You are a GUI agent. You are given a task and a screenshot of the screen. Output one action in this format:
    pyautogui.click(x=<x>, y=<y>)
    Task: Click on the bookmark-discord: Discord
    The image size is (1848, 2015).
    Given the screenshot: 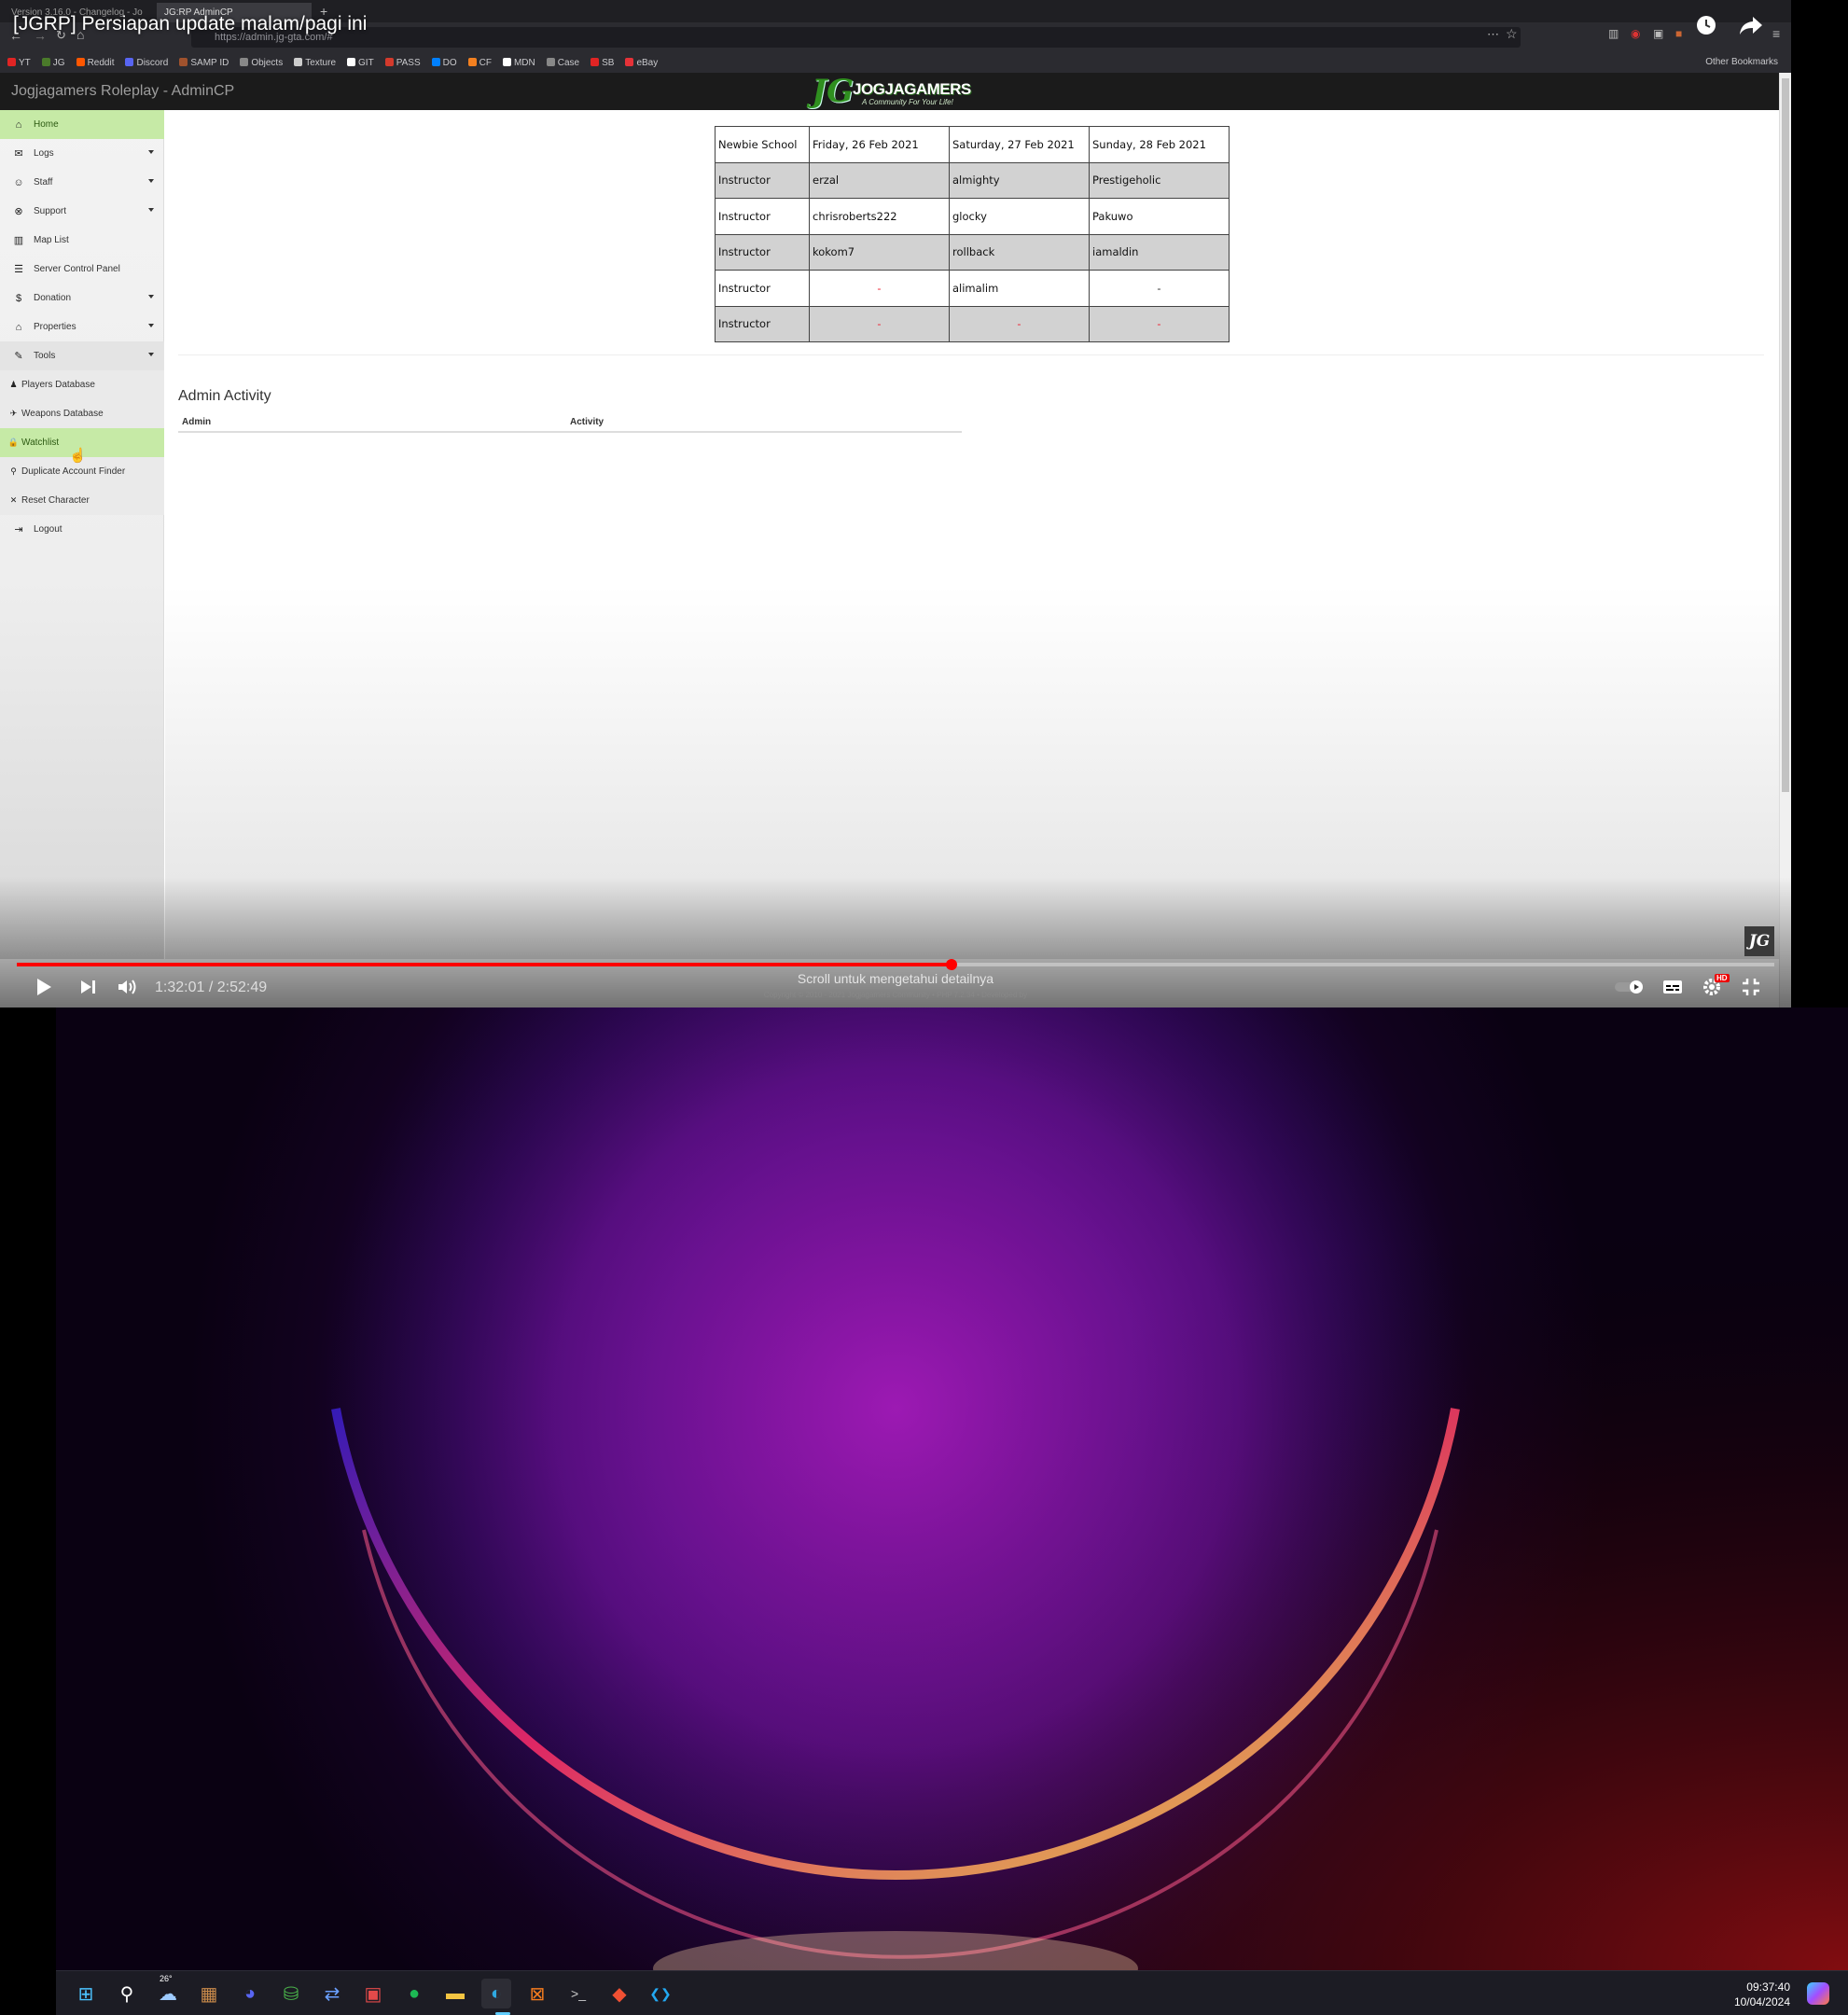 What is the action you would take?
    pyautogui.click(x=146, y=62)
    